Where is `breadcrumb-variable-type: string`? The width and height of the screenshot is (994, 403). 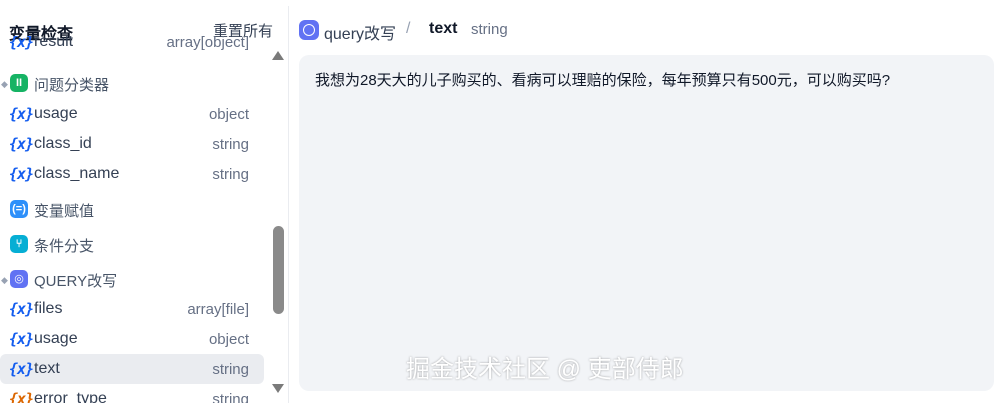
breadcrumb-variable-type: string is located at coordinates (489, 29).